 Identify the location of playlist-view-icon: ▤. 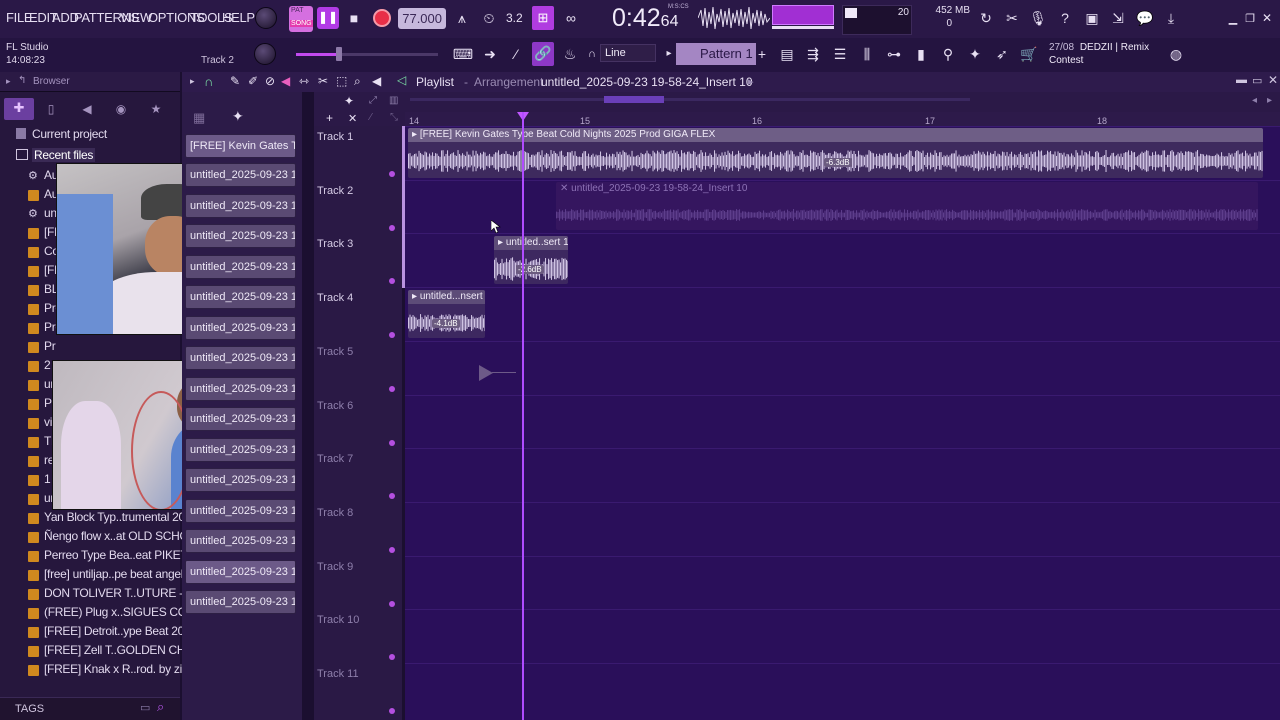
(787, 54).